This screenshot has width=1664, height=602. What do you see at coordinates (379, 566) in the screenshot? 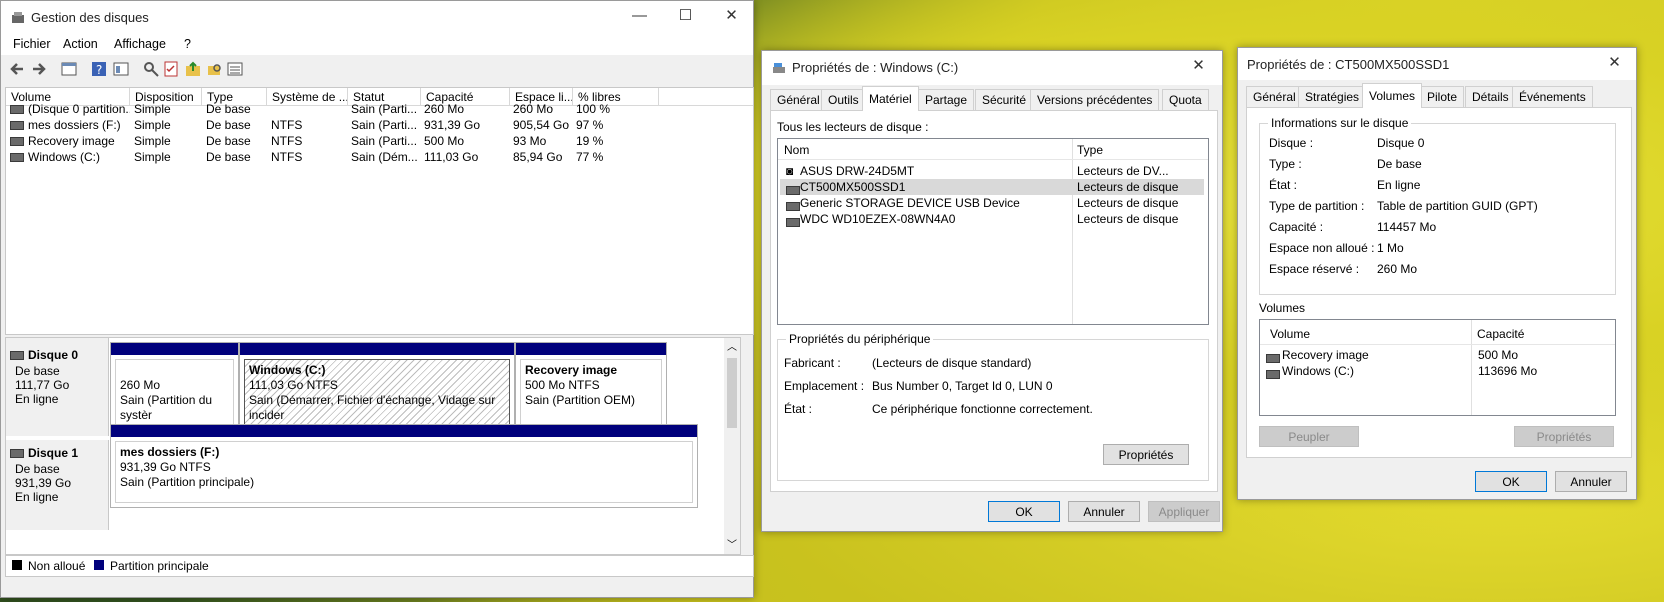
I see `legend: Non alloué Partition principale` at bounding box center [379, 566].